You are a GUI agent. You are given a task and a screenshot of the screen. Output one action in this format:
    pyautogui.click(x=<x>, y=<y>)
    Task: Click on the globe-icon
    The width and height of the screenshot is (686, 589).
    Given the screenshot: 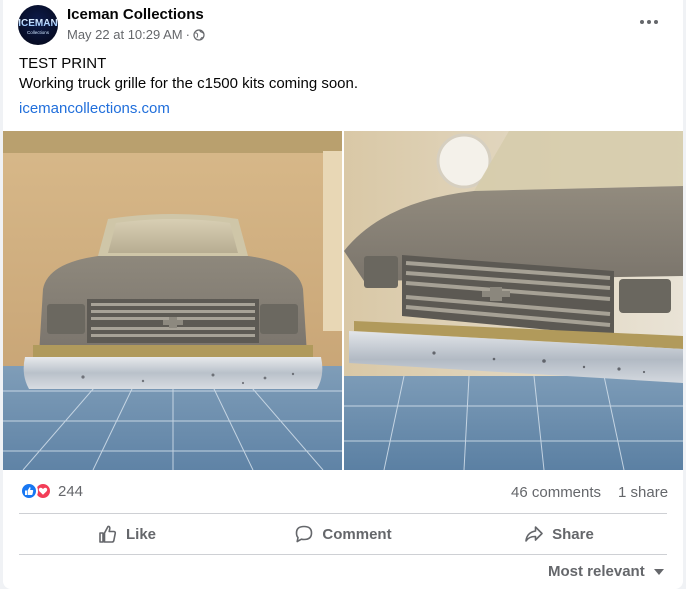 What is the action you would take?
    pyautogui.click(x=199, y=34)
    